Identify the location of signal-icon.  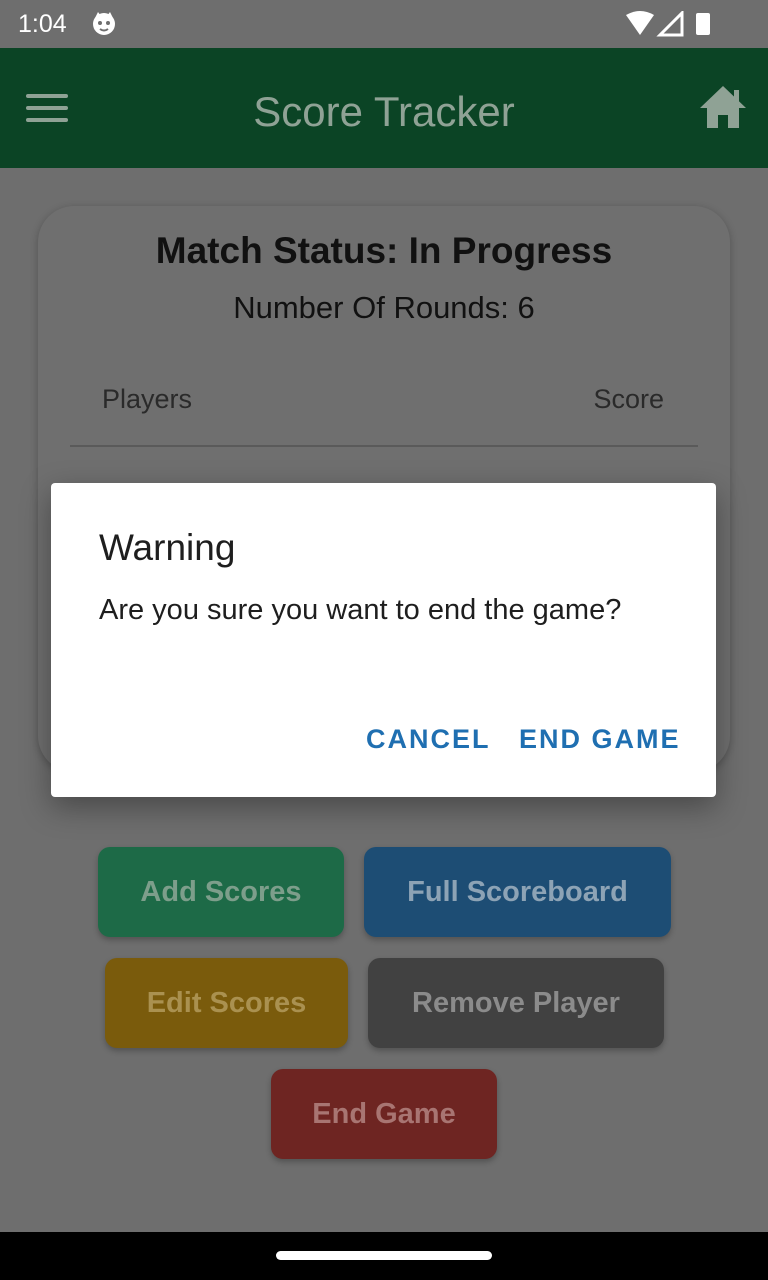
(670, 24).